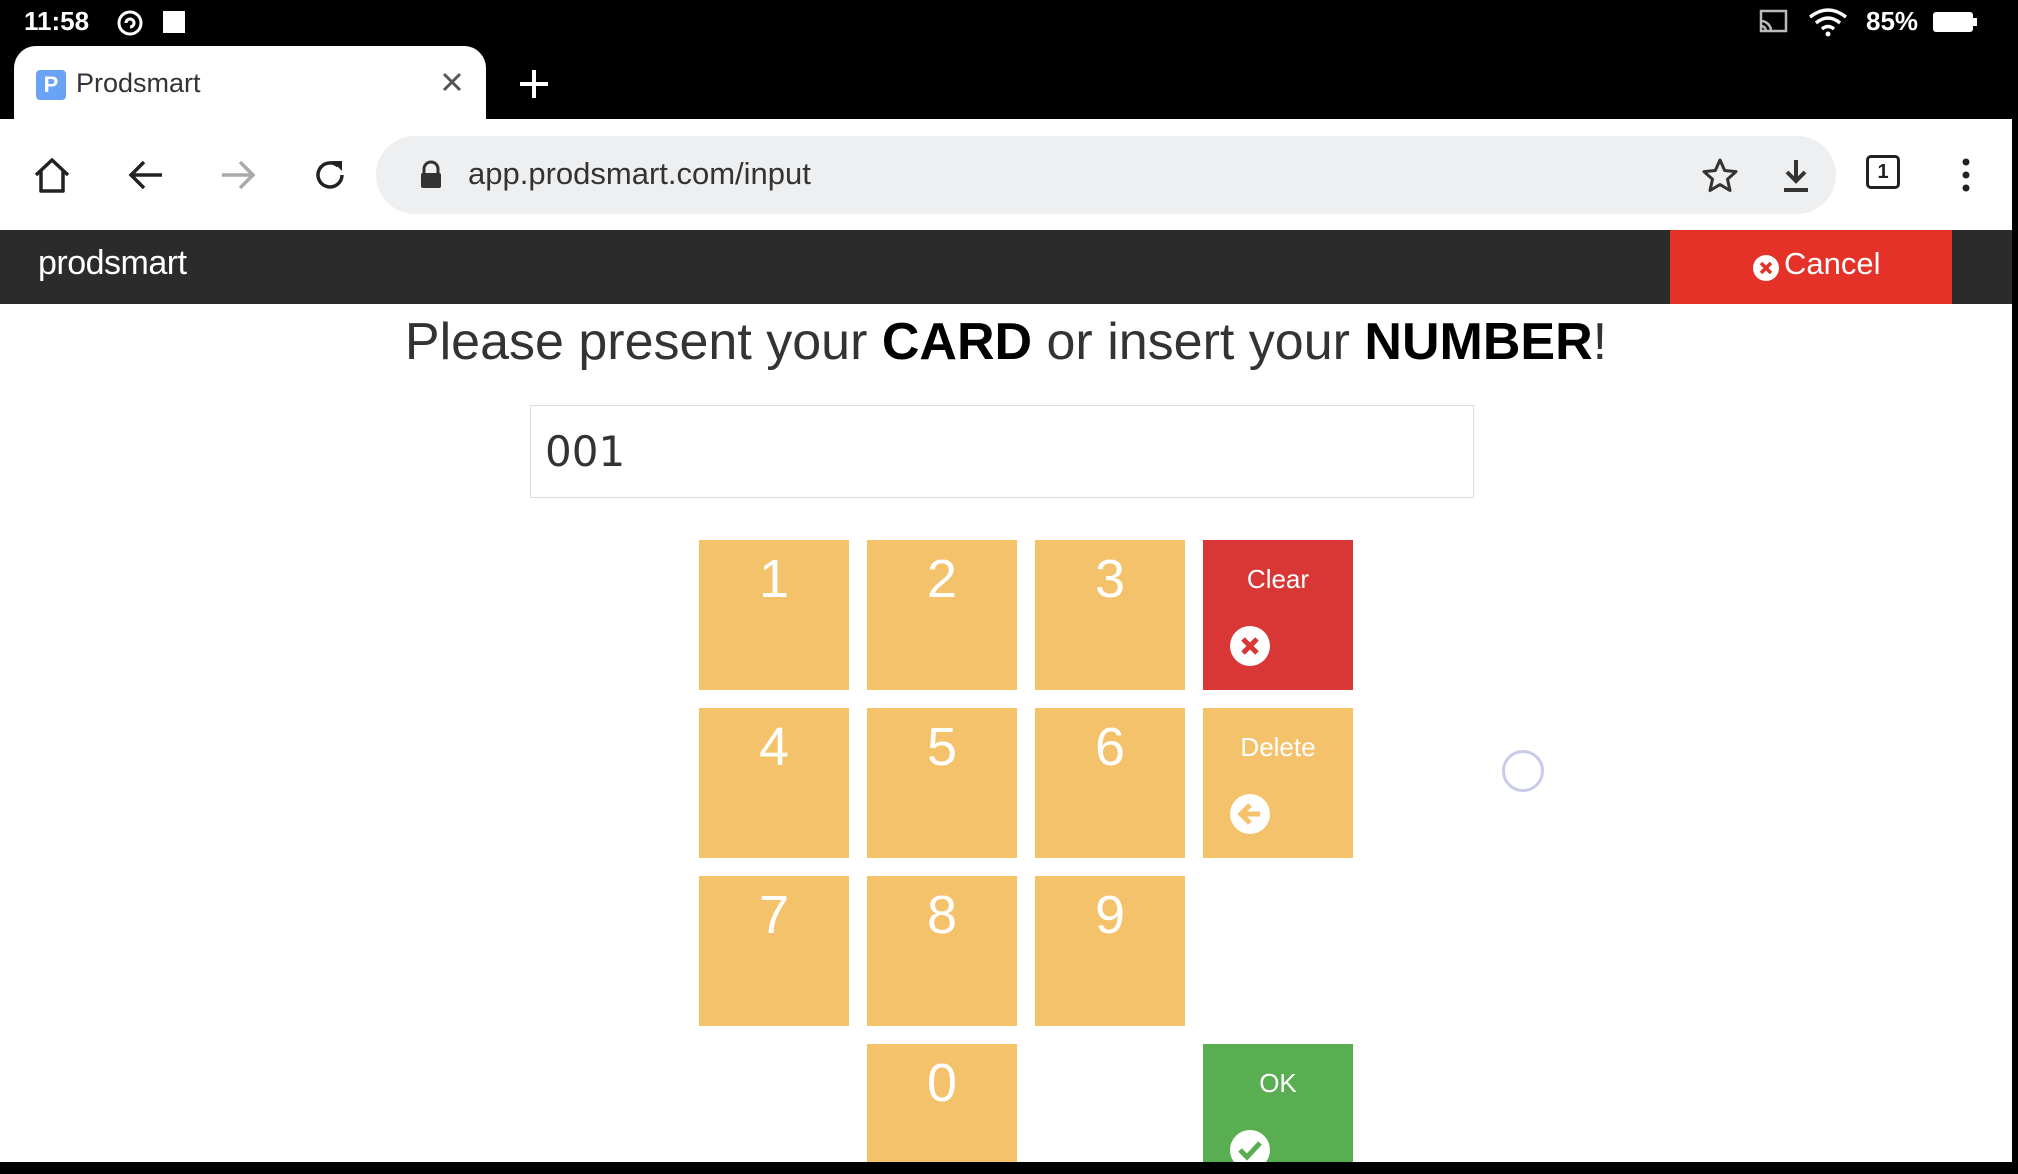  What do you see at coordinates (774, 783) in the screenshot?
I see `key-4: 4` at bounding box center [774, 783].